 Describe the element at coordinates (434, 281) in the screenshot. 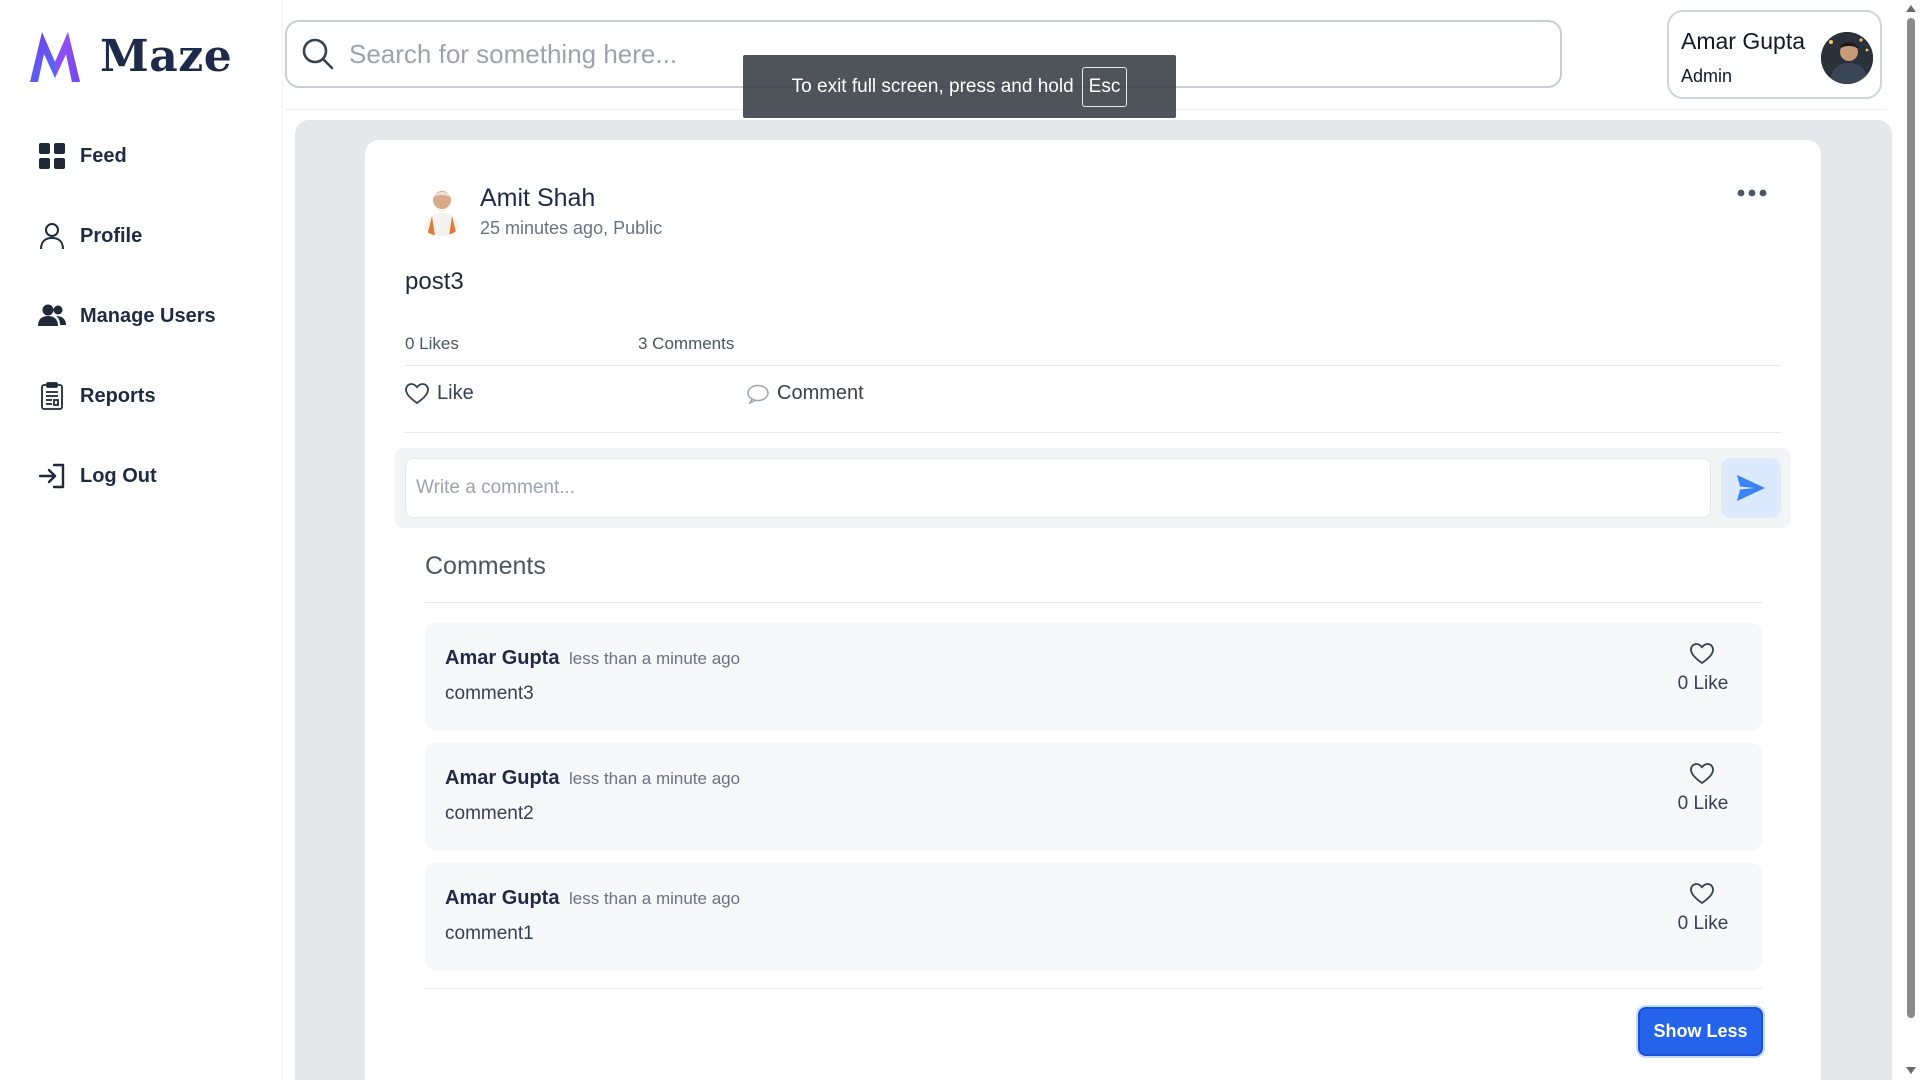

I see `post-content: post3` at that location.